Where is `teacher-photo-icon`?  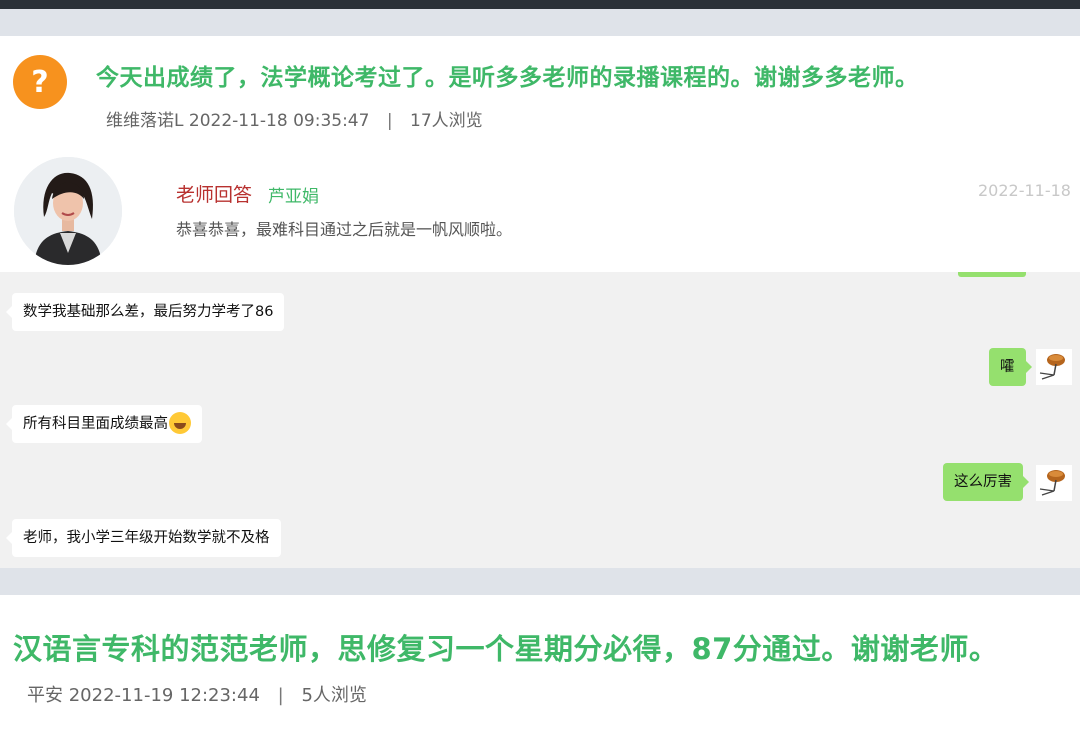
teacher-photo-icon is located at coordinates (68, 211).